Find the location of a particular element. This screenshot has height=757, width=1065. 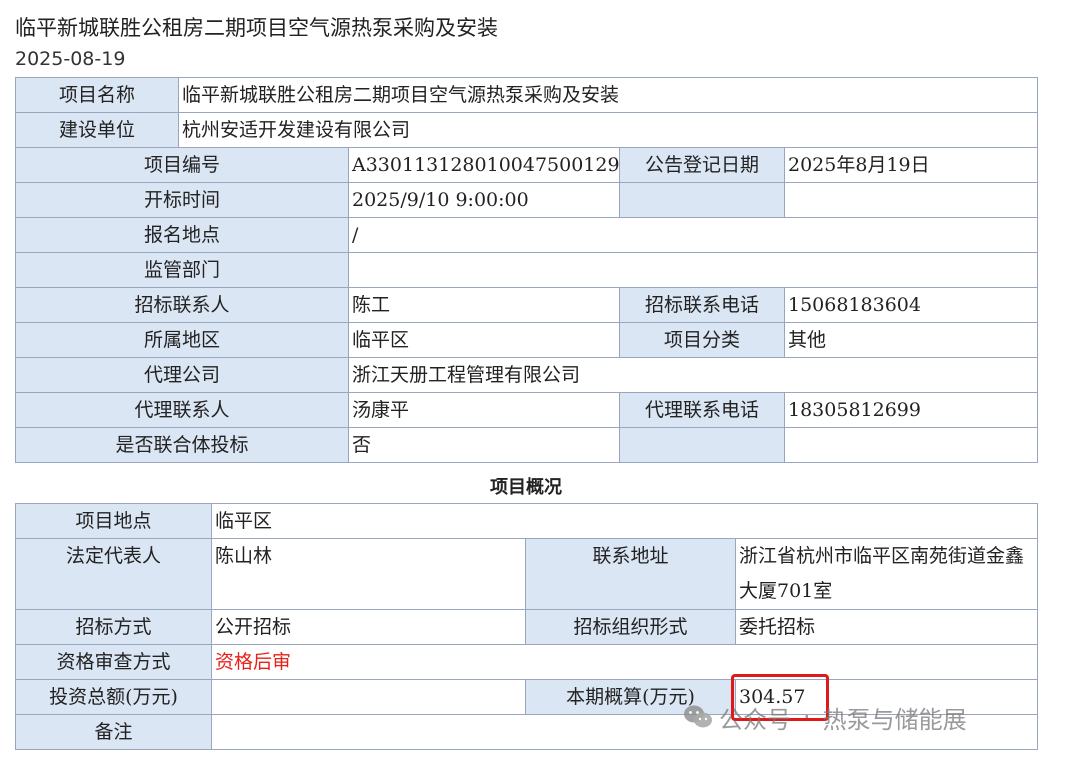

table-row: 报名地点 / is located at coordinates (527, 235).